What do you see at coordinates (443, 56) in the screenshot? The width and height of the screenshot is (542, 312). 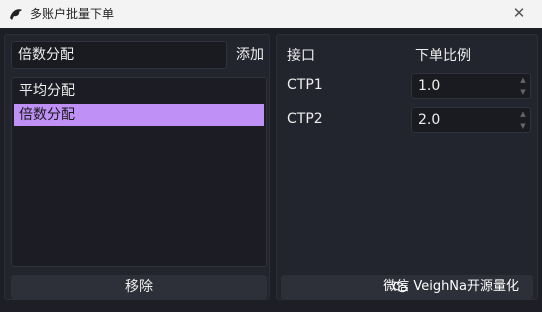 I see `header-ratio: 下单比例` at bounding box center [443, 56].